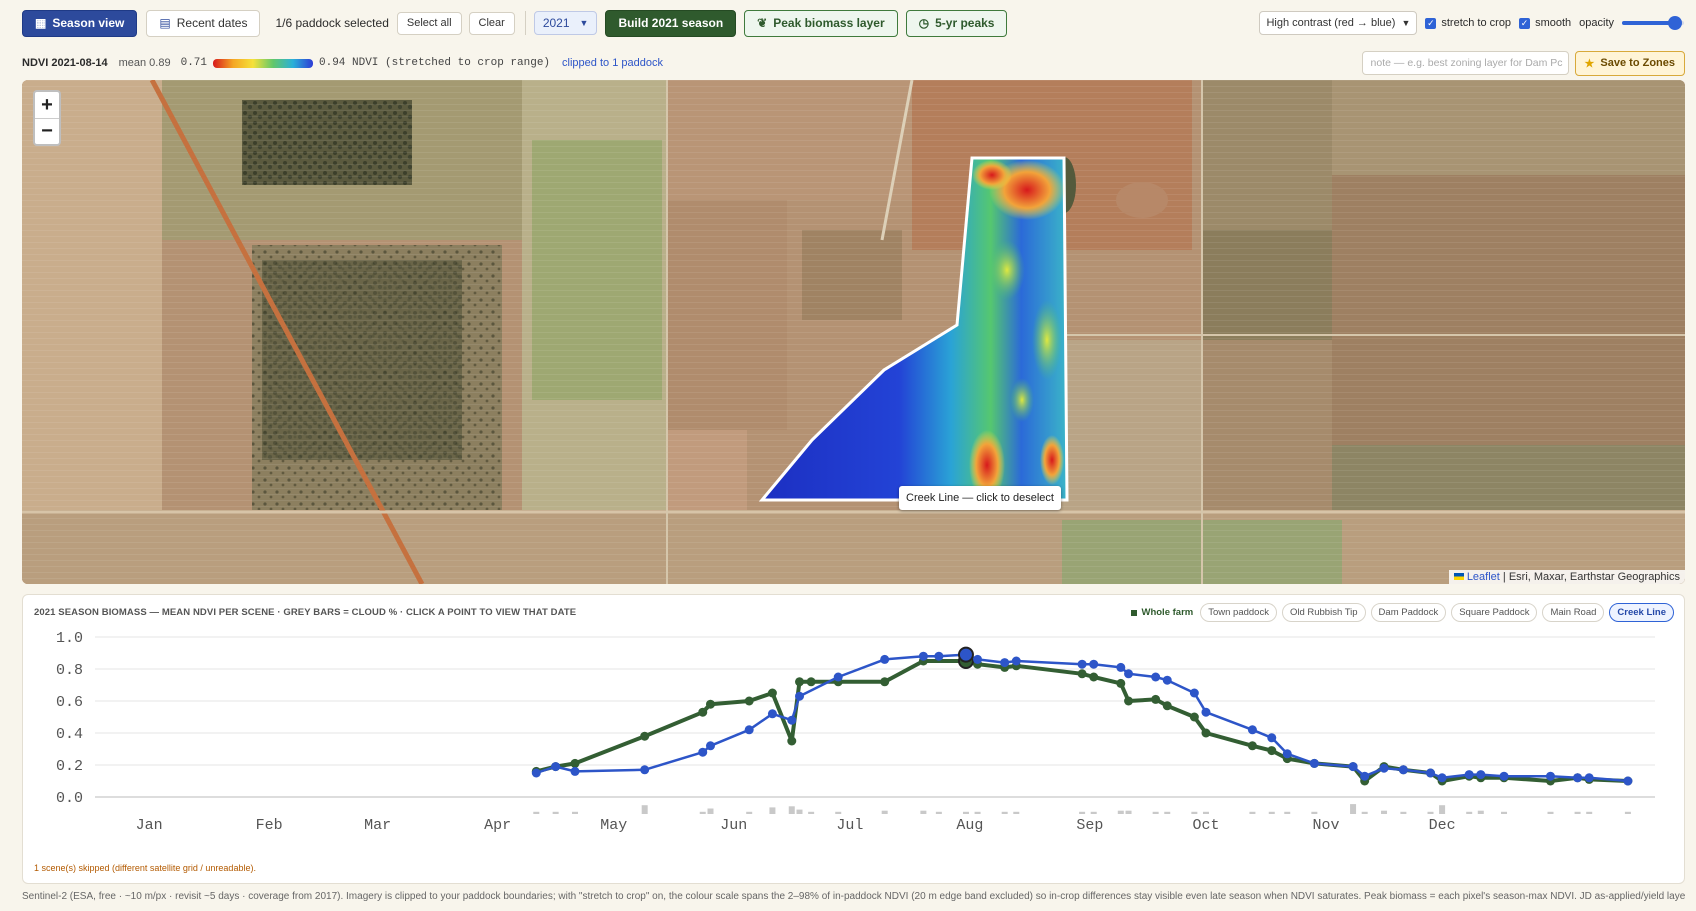  What do you see at coordinates (80, 23) in the screenshot?
I see `season-view-button: ▦ Season view` at bounding box center [80, 23].